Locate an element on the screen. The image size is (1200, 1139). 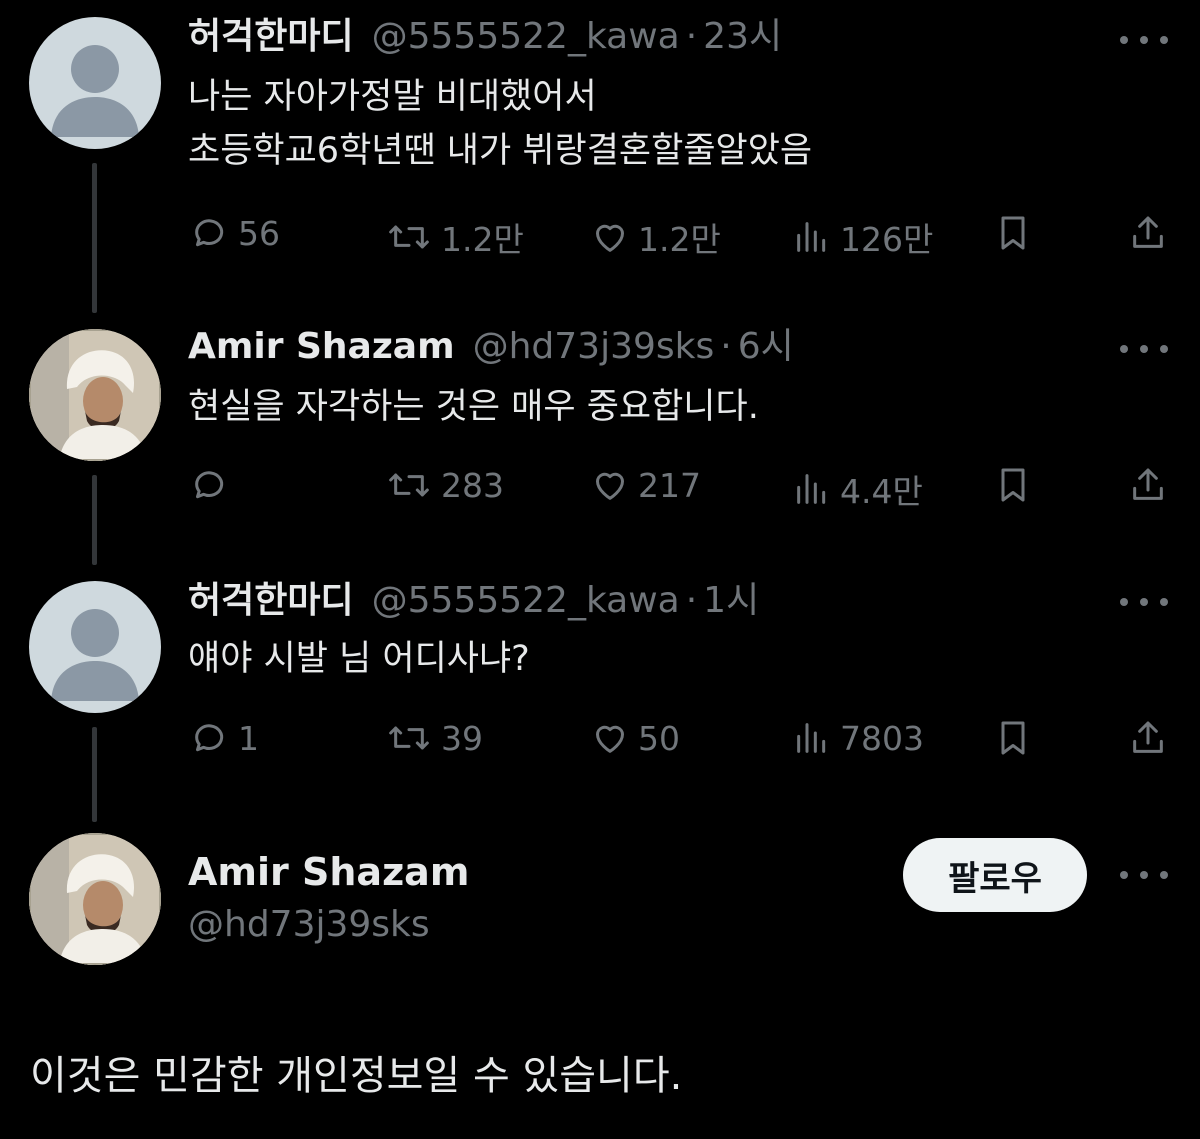
avatar is located at coordinates (95, 899).